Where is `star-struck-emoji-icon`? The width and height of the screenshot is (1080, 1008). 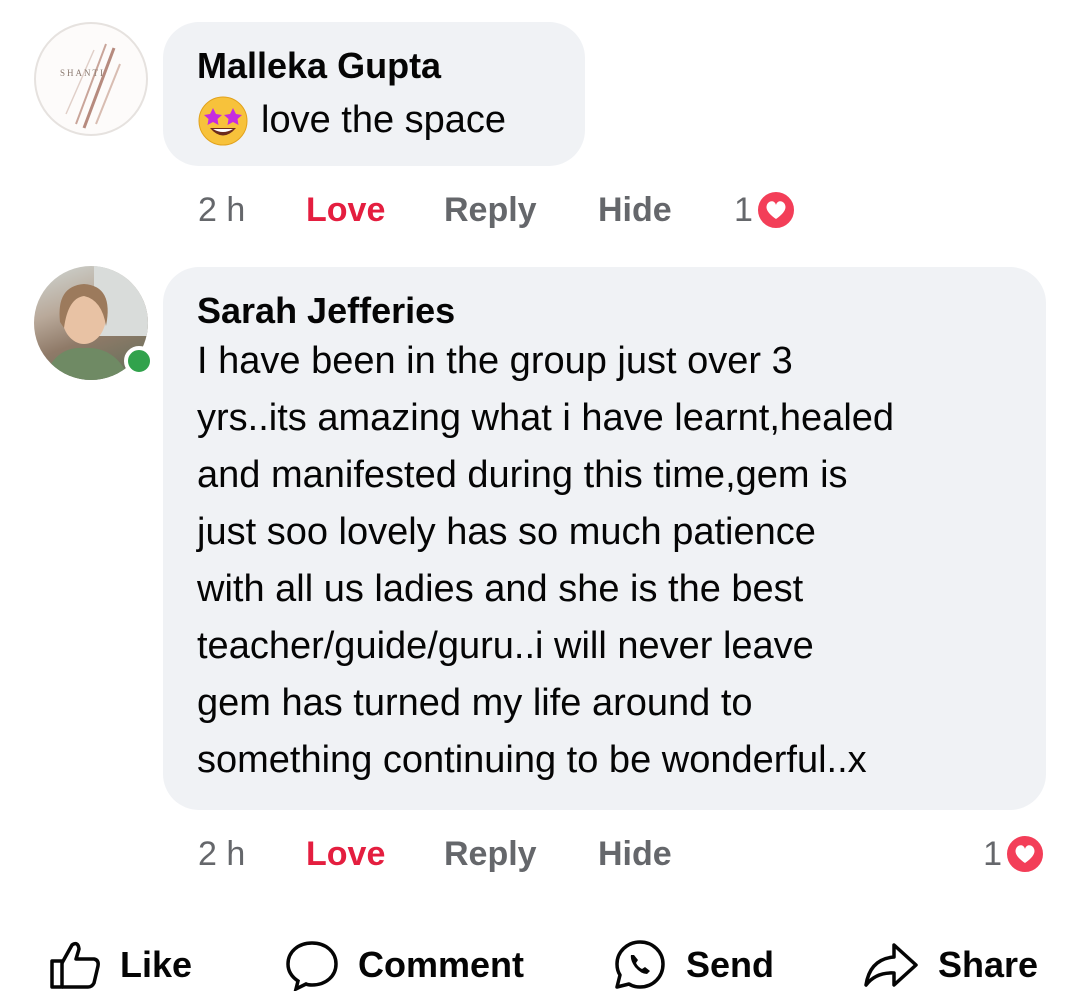
star-struck-emoji-icon is located at coordinates (223, 121).